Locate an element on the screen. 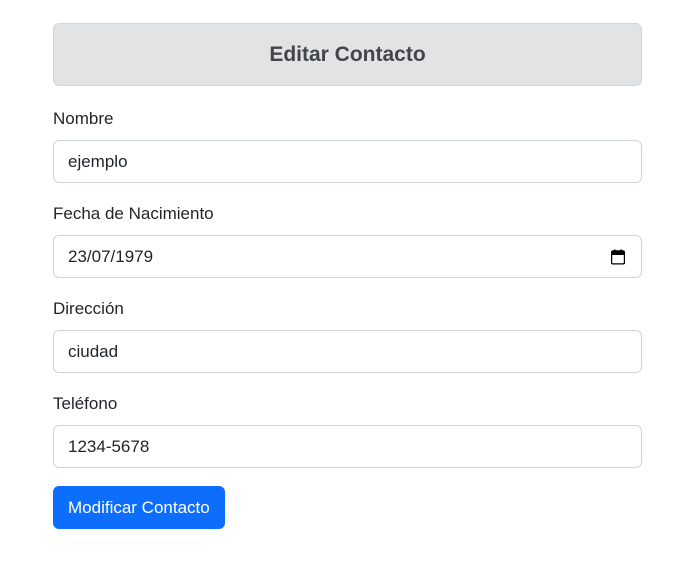  direccion-value: ciudad is located at coordinates (93, 351).